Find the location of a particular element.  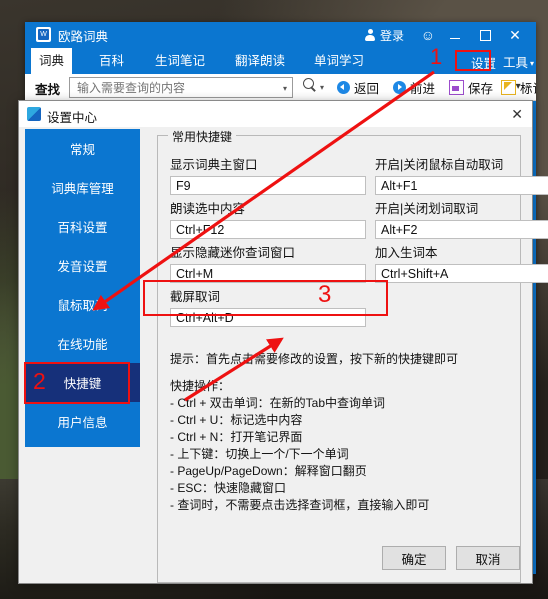

back-label: 返回 is located at coordinates (367, 88).